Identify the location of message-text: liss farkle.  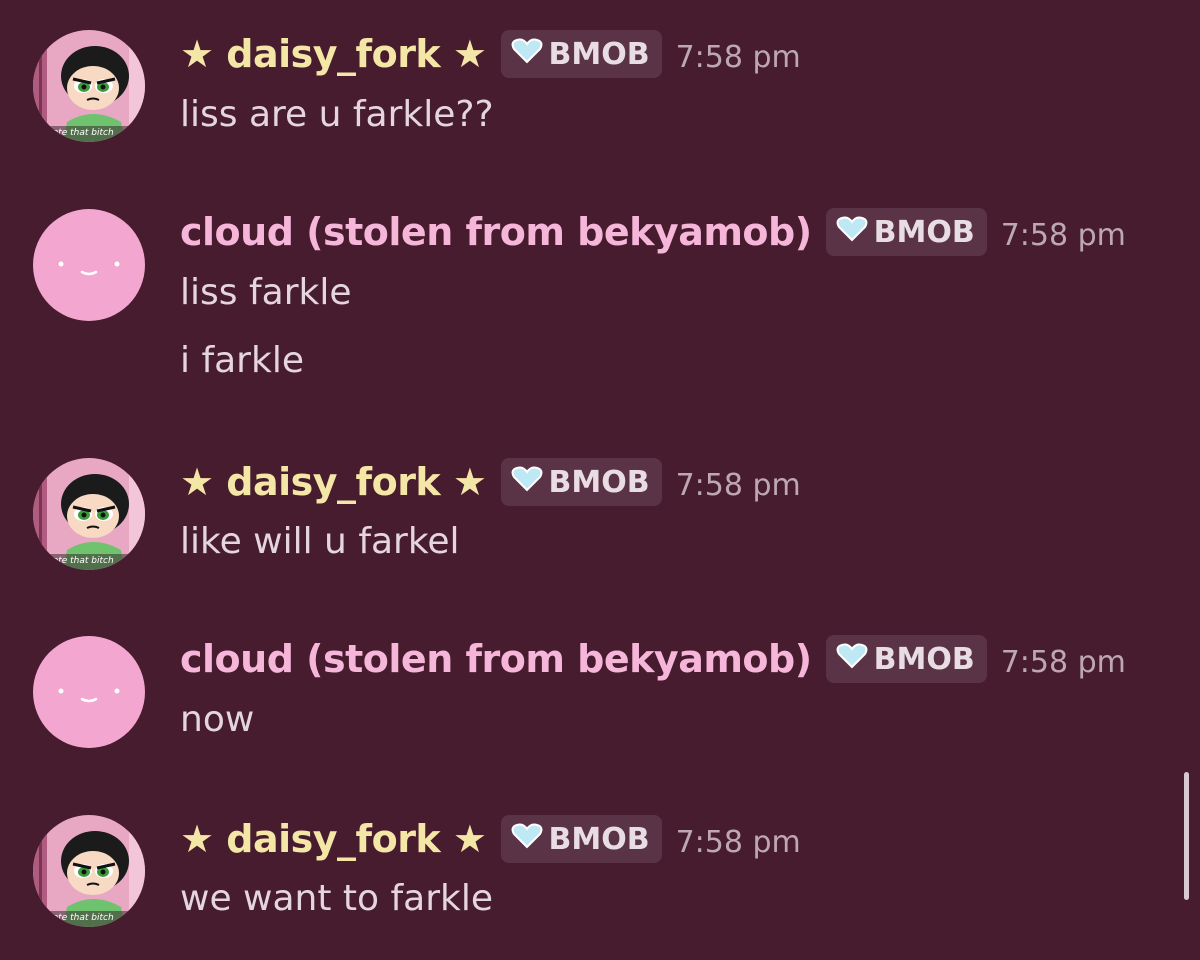
(266, 292).